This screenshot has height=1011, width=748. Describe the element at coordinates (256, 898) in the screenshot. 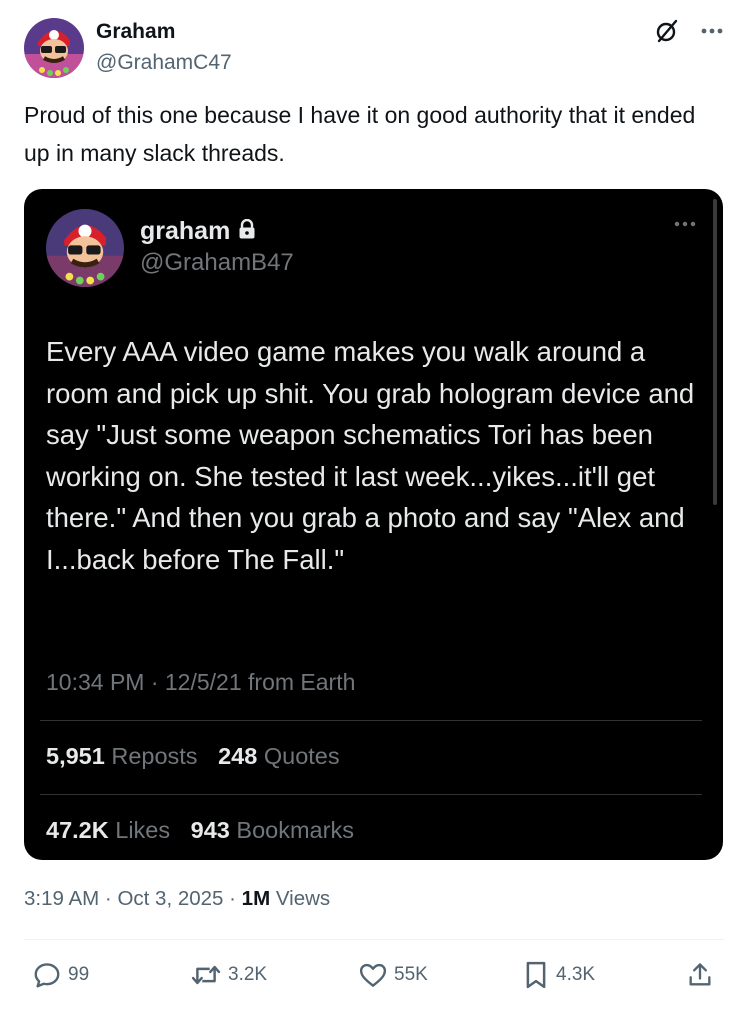

I see `views-count: 1M` at that location.